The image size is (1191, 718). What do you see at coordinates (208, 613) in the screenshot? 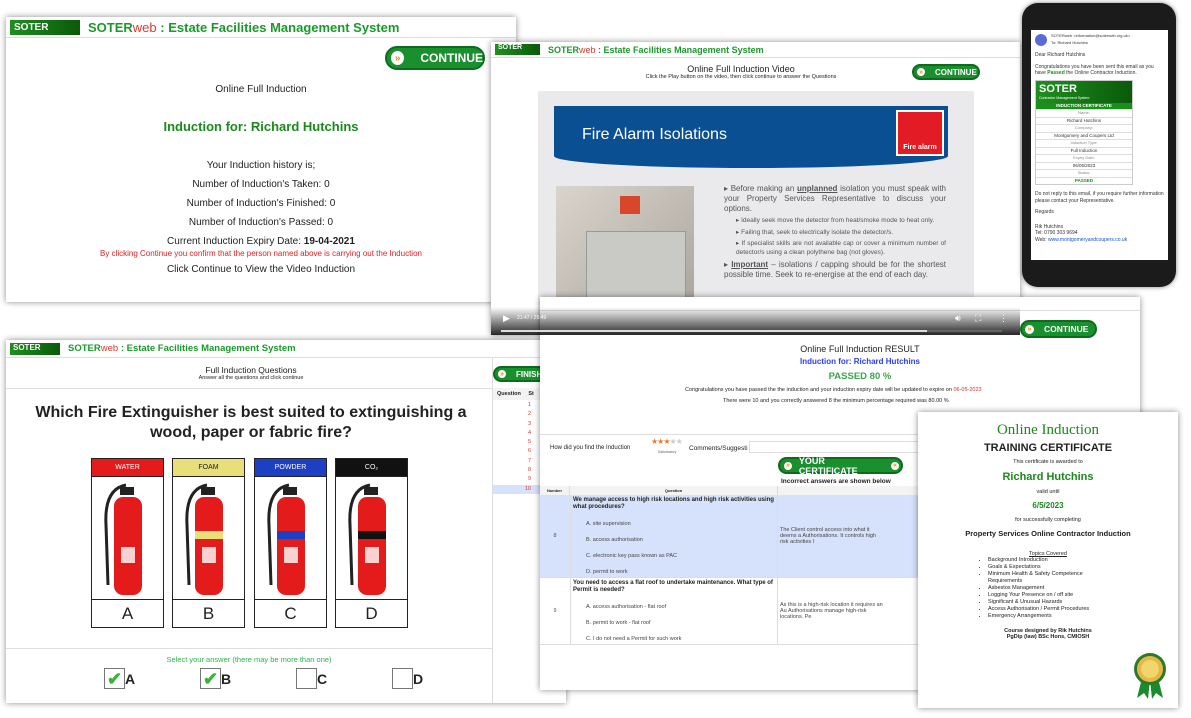
I see `option-letter: B` at bounding box center [208, 613].